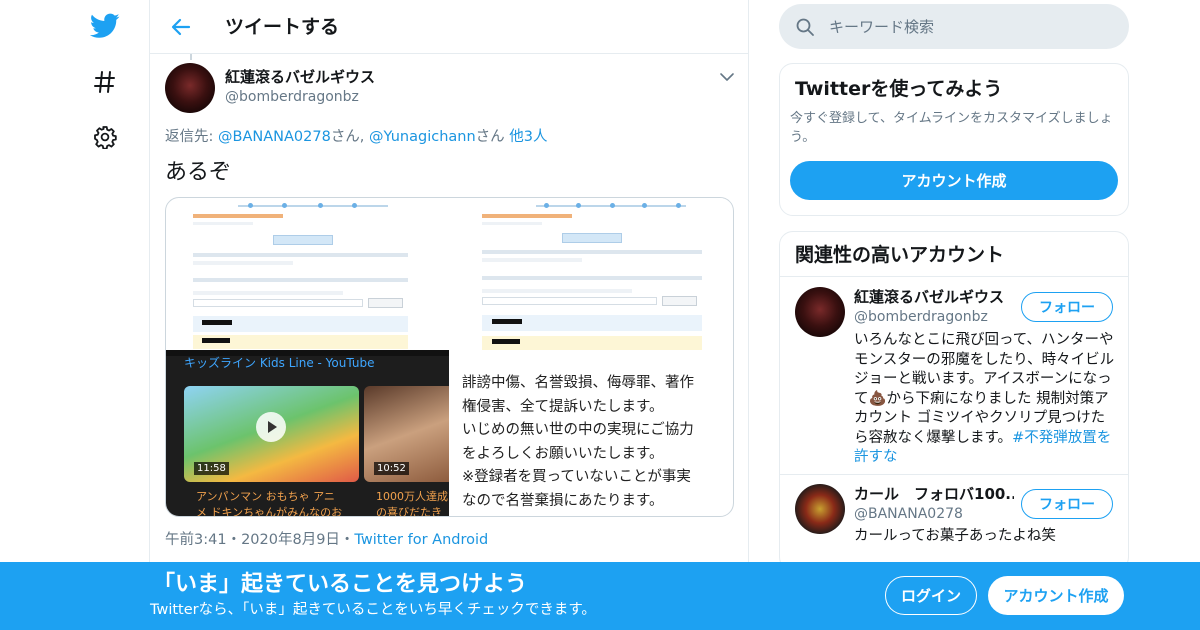 Image resolution: width=1200 pixels, height=630 pixels. What do you see at coordinates (934, 297) in the screenshot?
I see `account-name: 紅蓮滾るバゼルギウス` at bounding box center [934, 297].